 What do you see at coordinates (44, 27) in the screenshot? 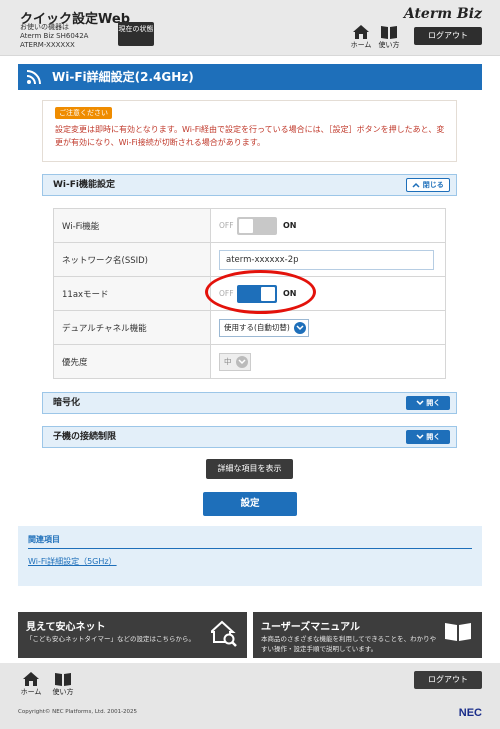
I see `device-info-line: お使いの機器は` at bounding box center [44, 27].